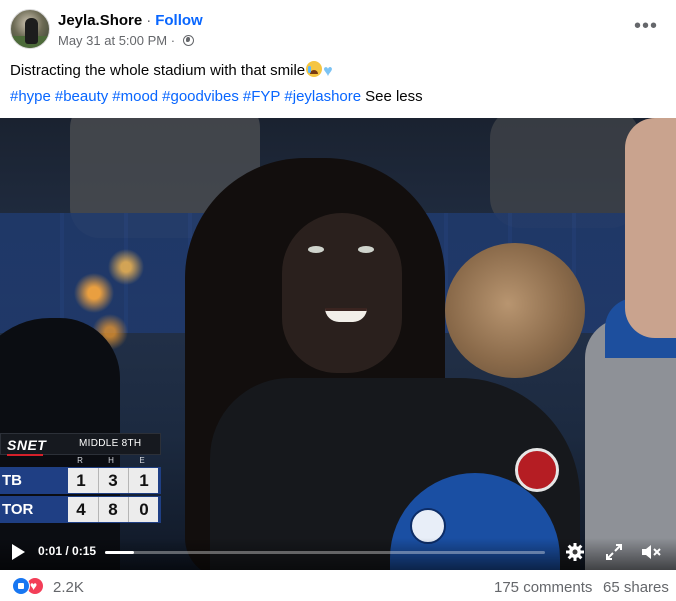  Describe the element at coordinates (575, 552) in the screenshot. I see `gear-icon` at that location.